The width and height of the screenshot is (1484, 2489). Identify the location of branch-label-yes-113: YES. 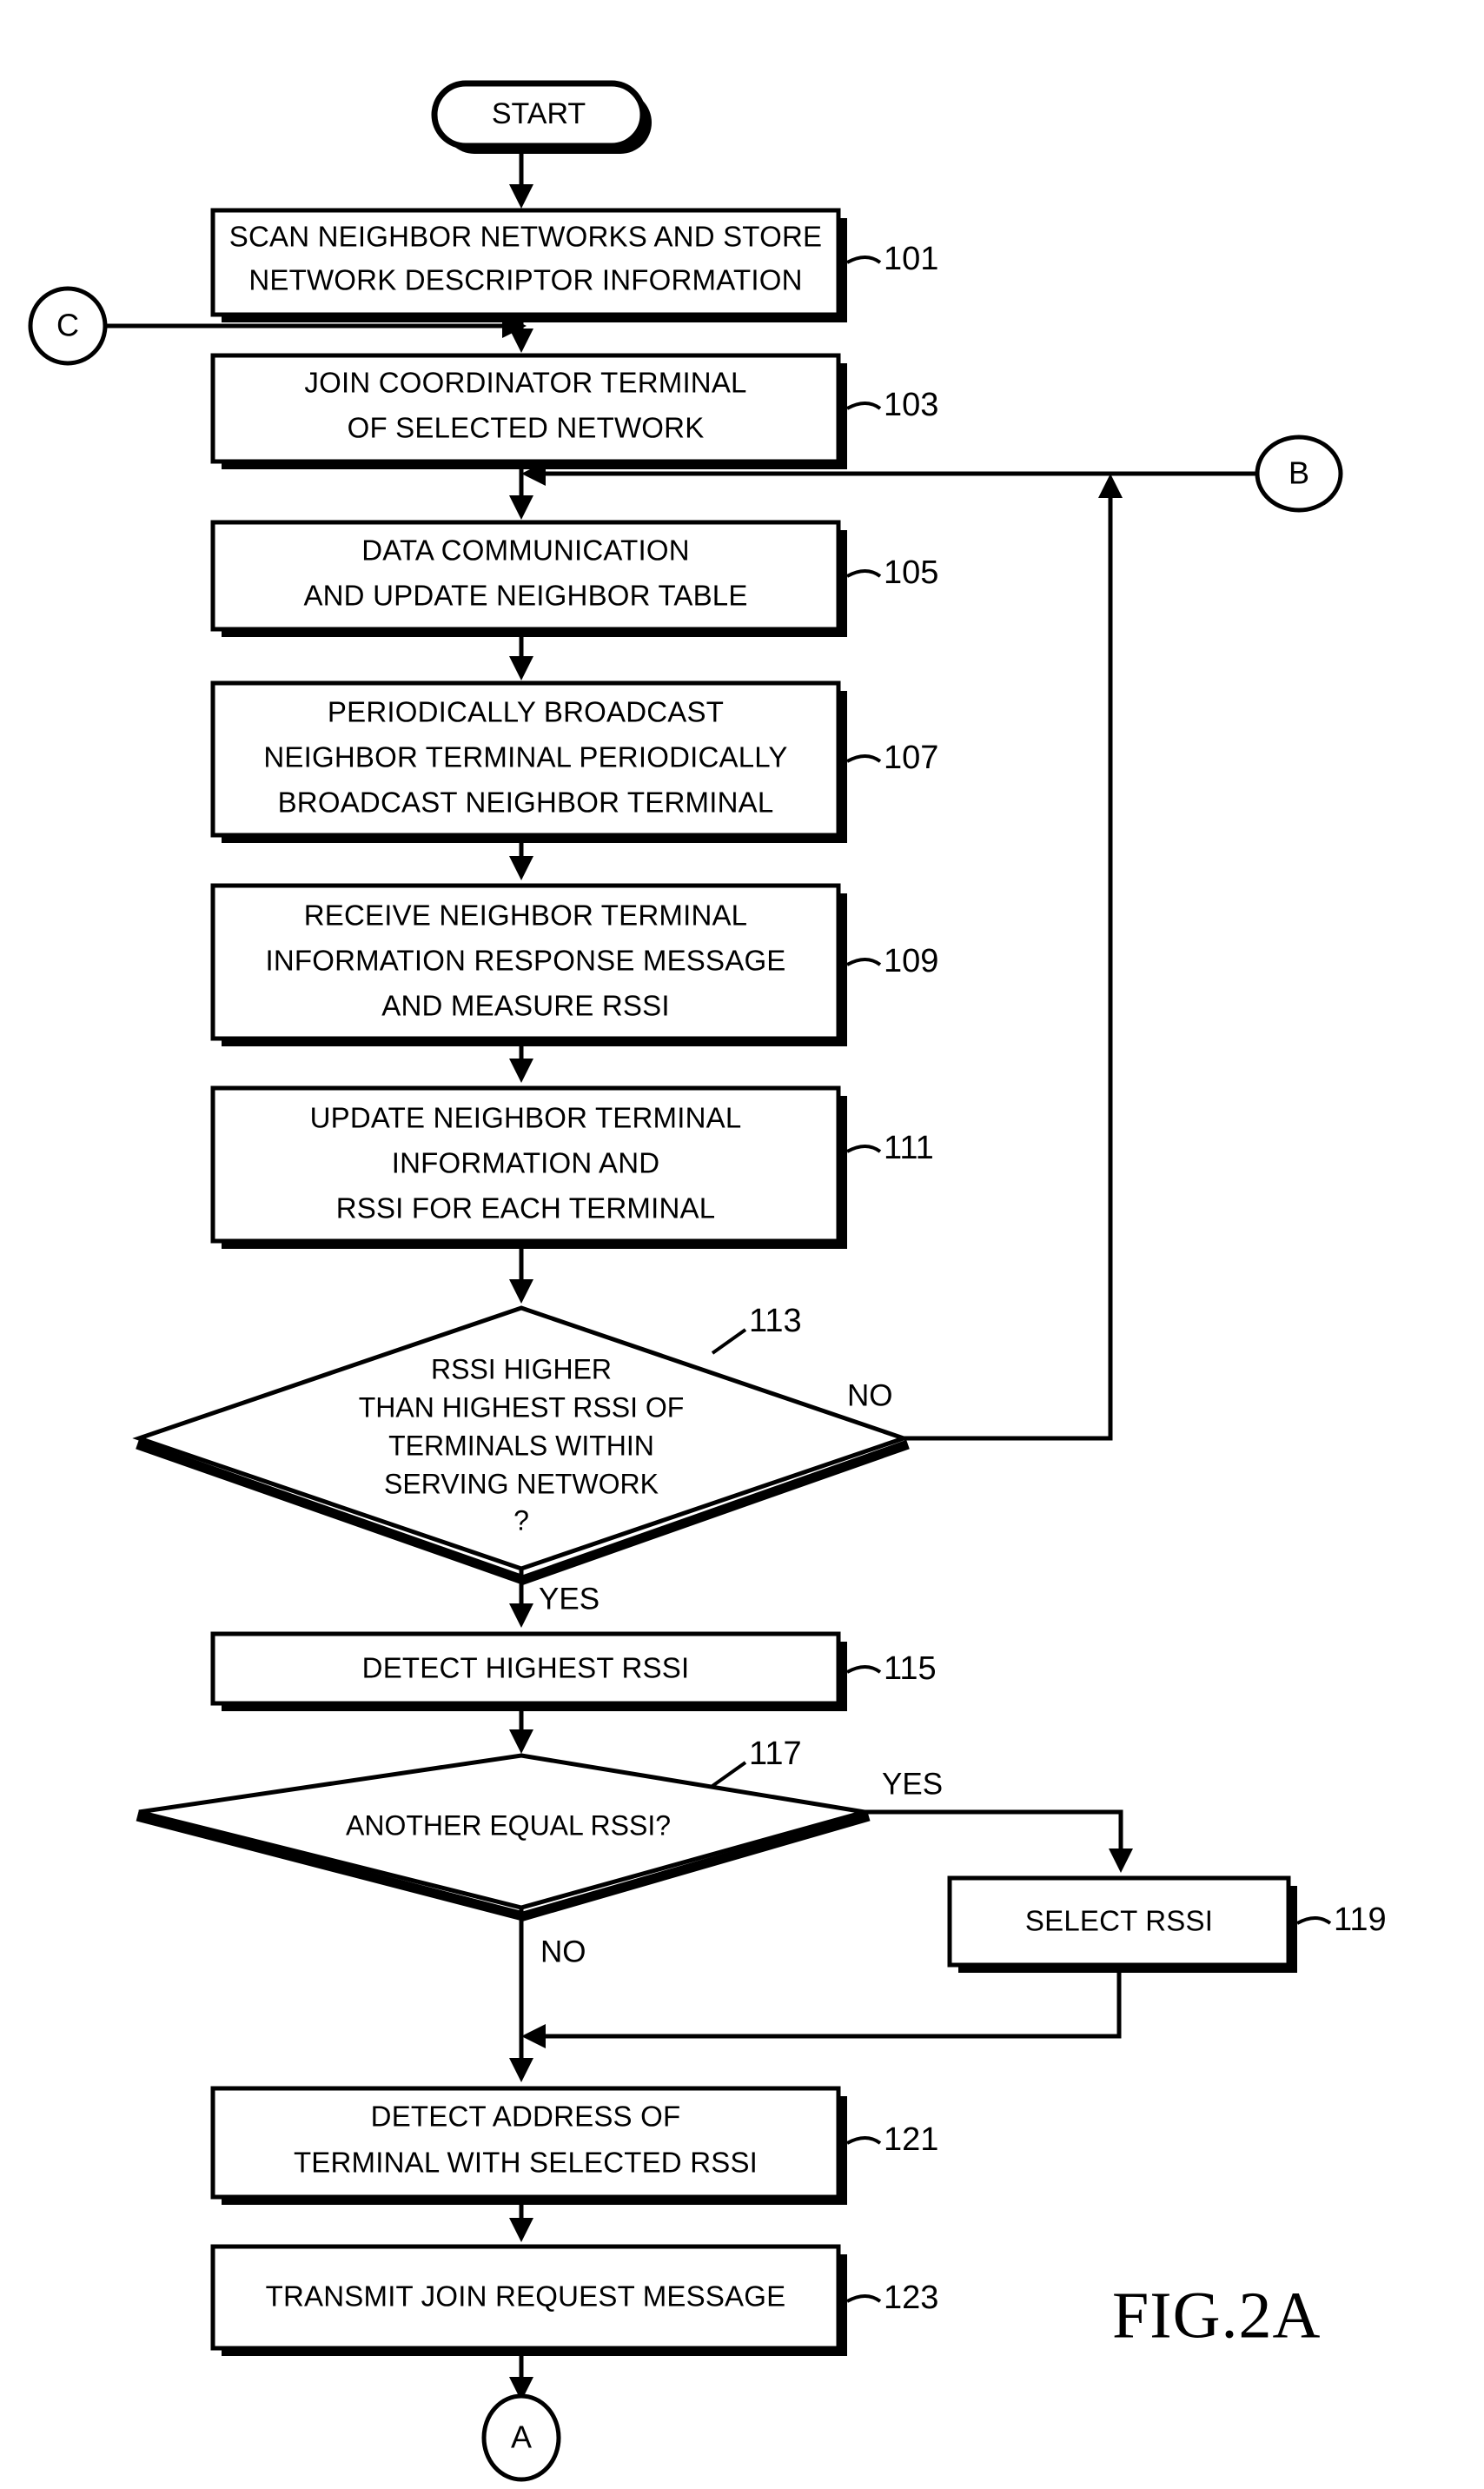
(569, 1599).